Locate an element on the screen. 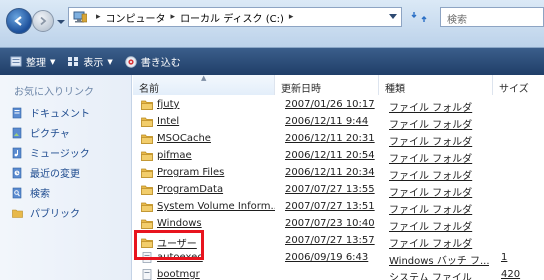 This screenshot has height=280, width=544. file-row: MSOCache 2006/12/11 20:31 ファイル フォルダ is located at coordinates (338, 139).